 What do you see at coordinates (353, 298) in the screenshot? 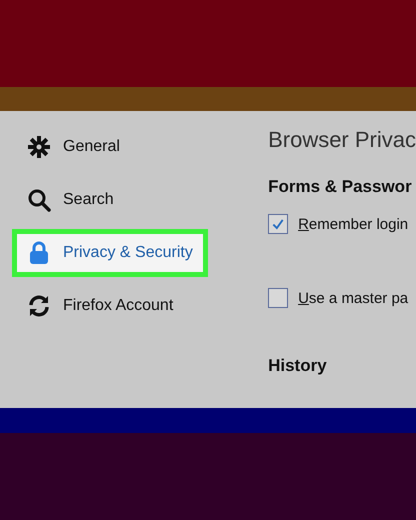
I see `checkbox-label: Use a master pa` at bounding box center [353, 298].